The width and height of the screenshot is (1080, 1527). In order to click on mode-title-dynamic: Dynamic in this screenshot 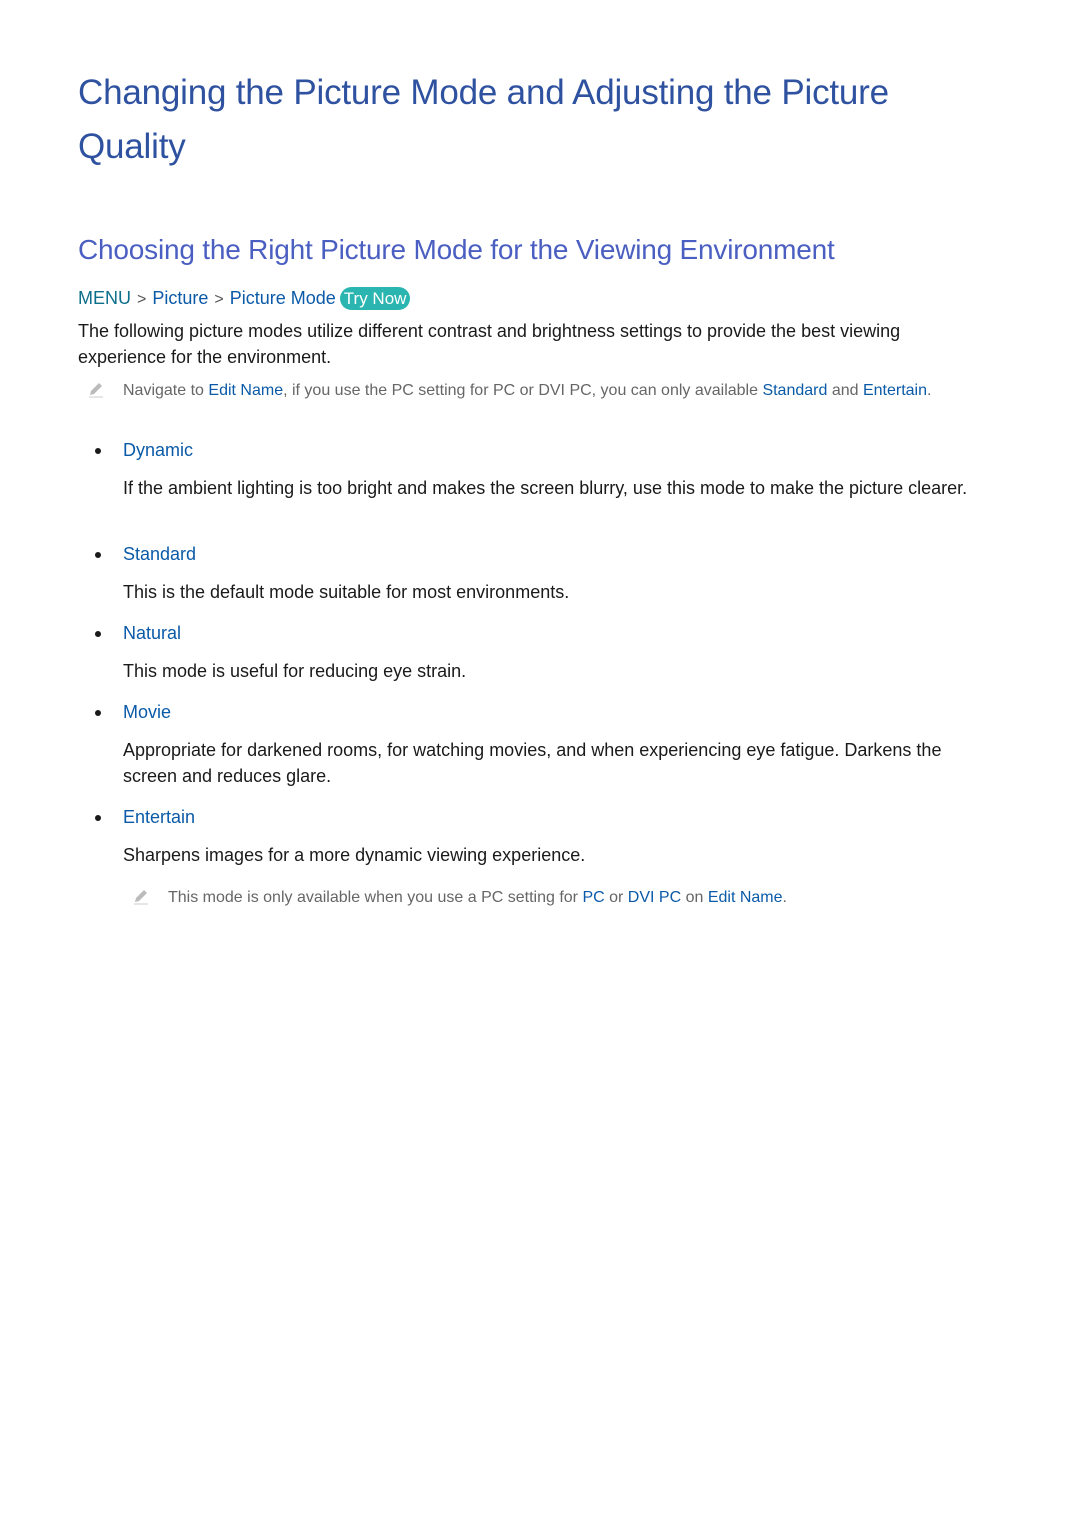, I will do `click(158, 450)`.